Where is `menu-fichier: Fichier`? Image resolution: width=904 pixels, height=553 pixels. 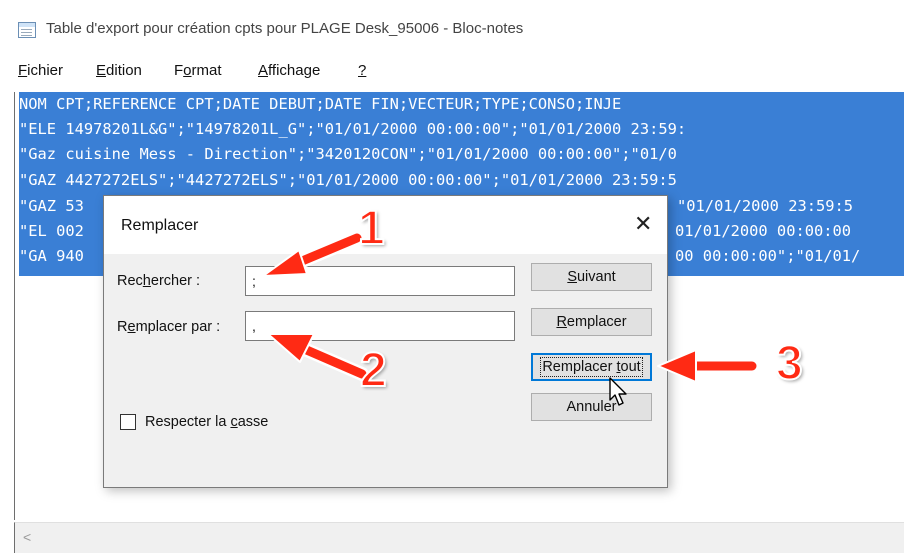
menu-fichier: Fichier is located at coordinates (40, 70).